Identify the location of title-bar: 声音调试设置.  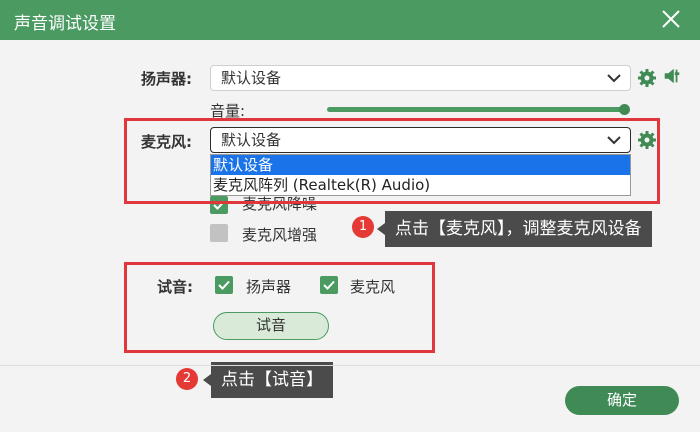
(350, 20).